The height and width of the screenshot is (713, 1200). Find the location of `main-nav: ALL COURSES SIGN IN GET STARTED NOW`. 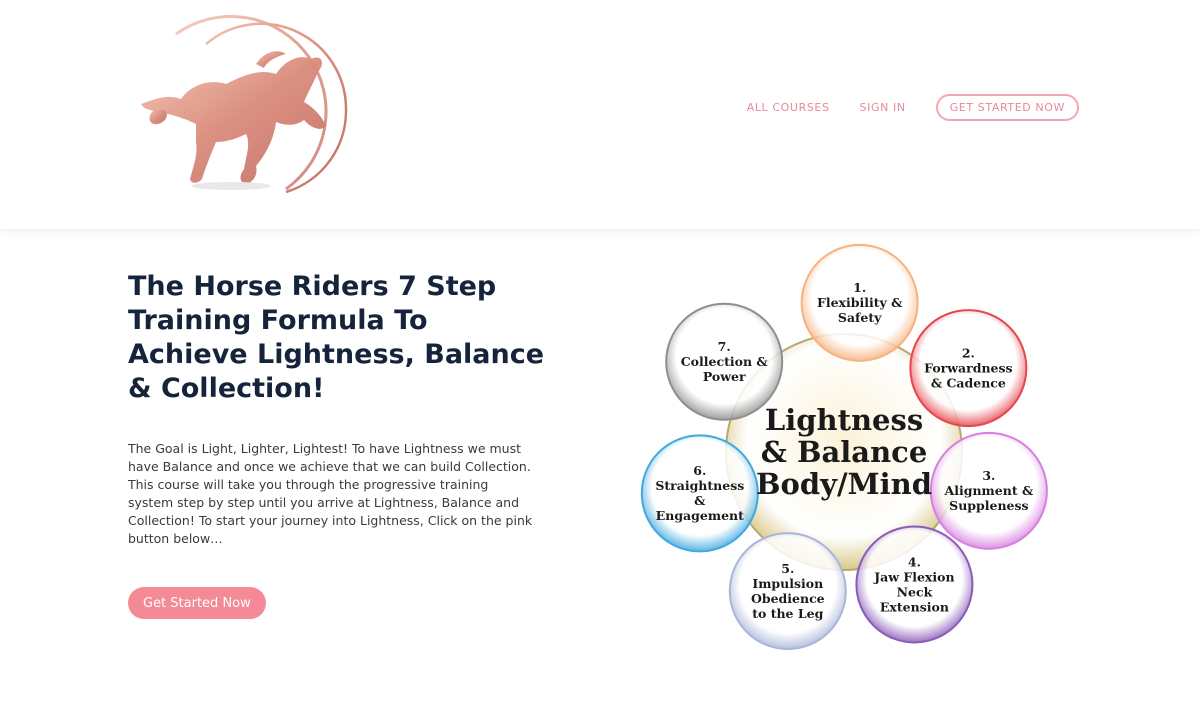

main-nav: ALL COURSES SIGN IN GET STARTED NOW is located at coordinates (913, 107).